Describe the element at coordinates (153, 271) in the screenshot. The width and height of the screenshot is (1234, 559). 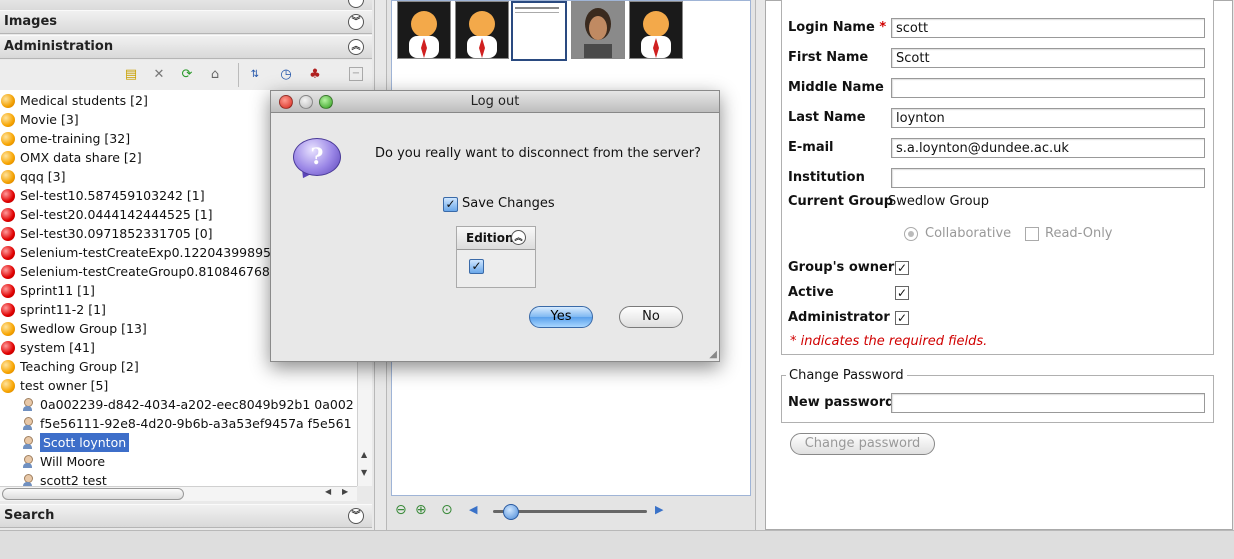
I see `tree-item-label: Selenium-testCreateGroup0.81084676898` at that location.